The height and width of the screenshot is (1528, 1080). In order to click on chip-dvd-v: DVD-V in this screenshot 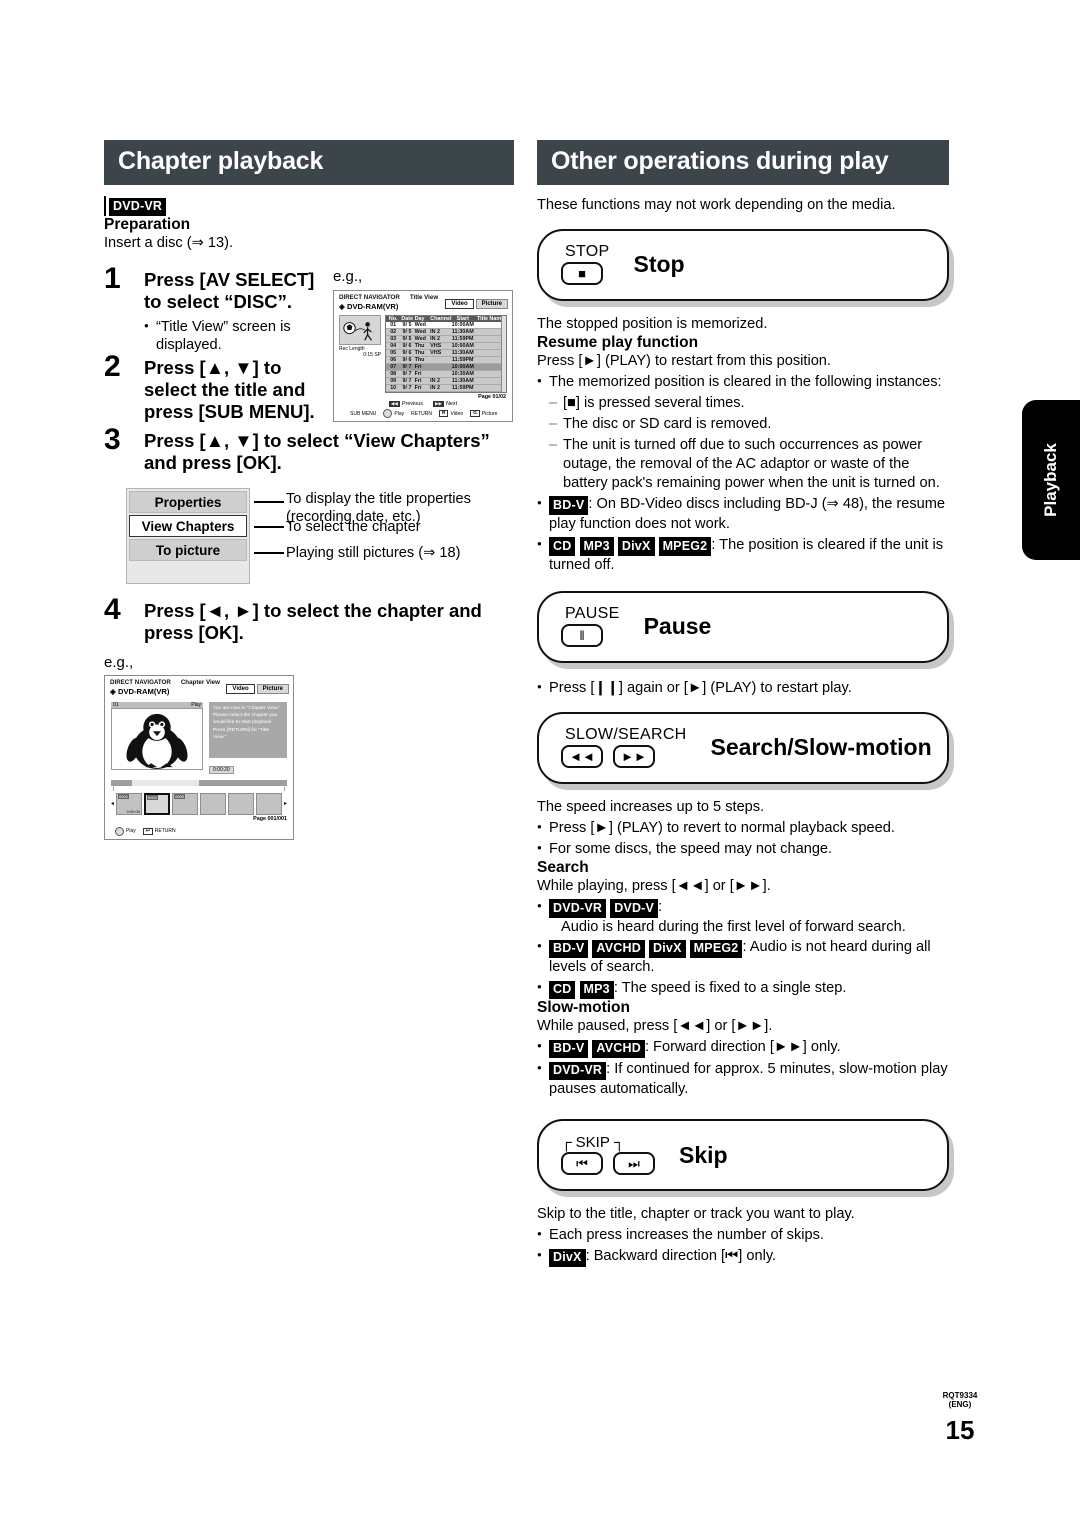, I will do `click(634, 908)`.